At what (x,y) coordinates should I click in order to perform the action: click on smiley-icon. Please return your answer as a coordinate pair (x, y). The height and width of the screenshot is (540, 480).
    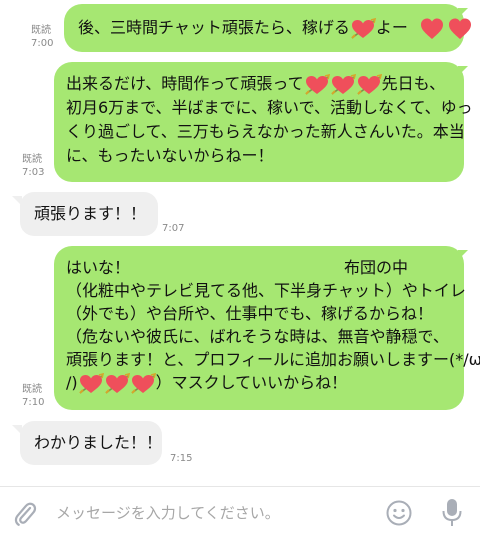
    Looking at the image, I should click on (399, 515).